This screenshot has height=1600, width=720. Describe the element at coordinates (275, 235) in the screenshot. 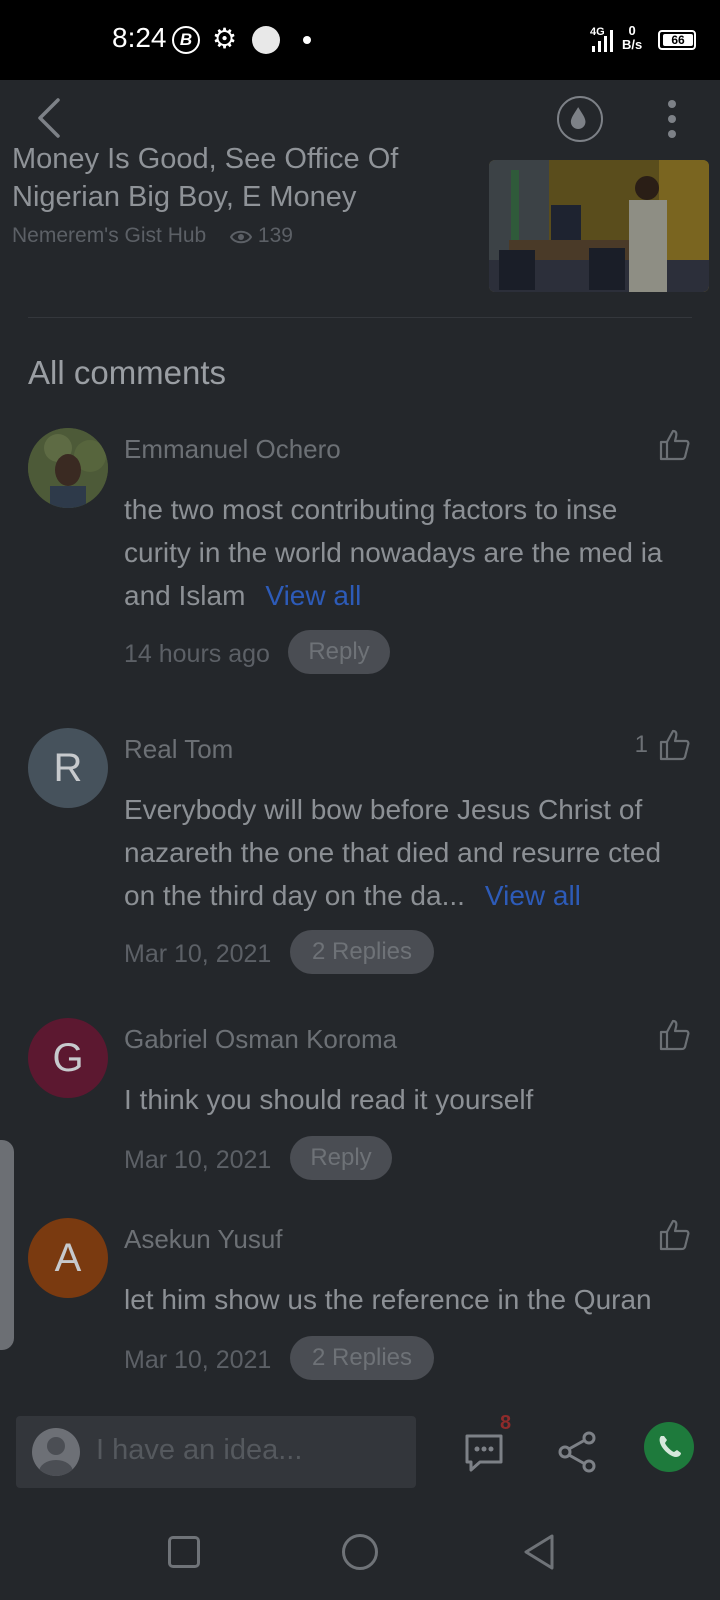

I see `article-views: 139` at that location.